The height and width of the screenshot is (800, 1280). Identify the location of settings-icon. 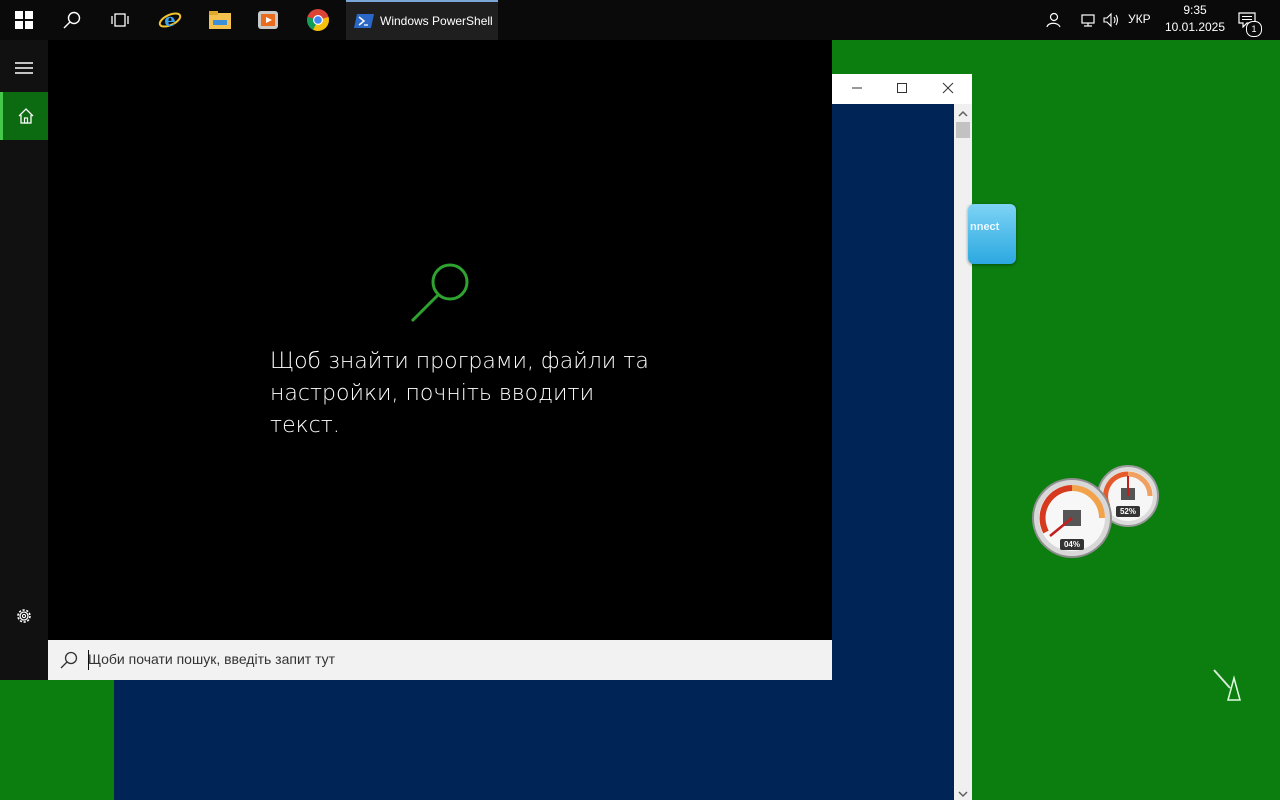
(24, 616).